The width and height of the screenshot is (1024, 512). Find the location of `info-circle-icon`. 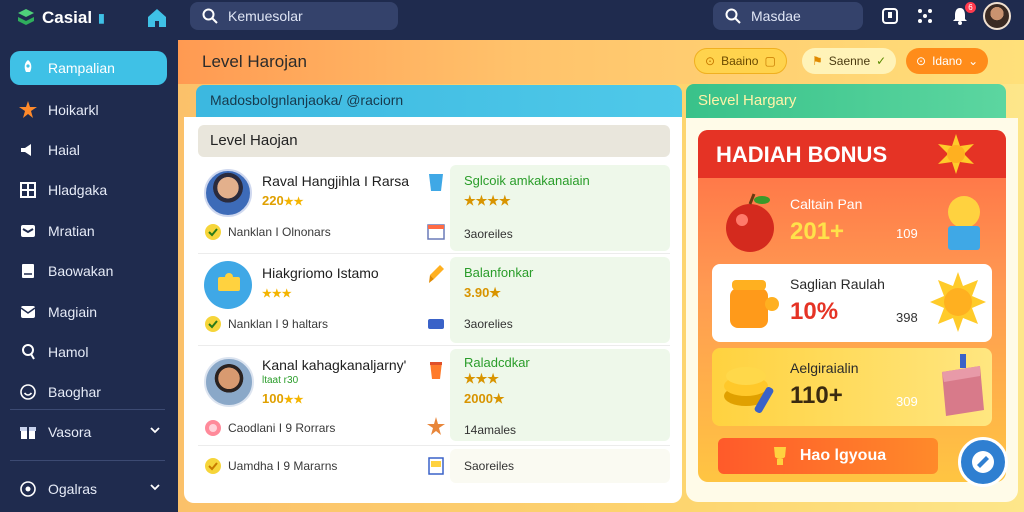

info-circle-icon is located at coordinates (213, 428).